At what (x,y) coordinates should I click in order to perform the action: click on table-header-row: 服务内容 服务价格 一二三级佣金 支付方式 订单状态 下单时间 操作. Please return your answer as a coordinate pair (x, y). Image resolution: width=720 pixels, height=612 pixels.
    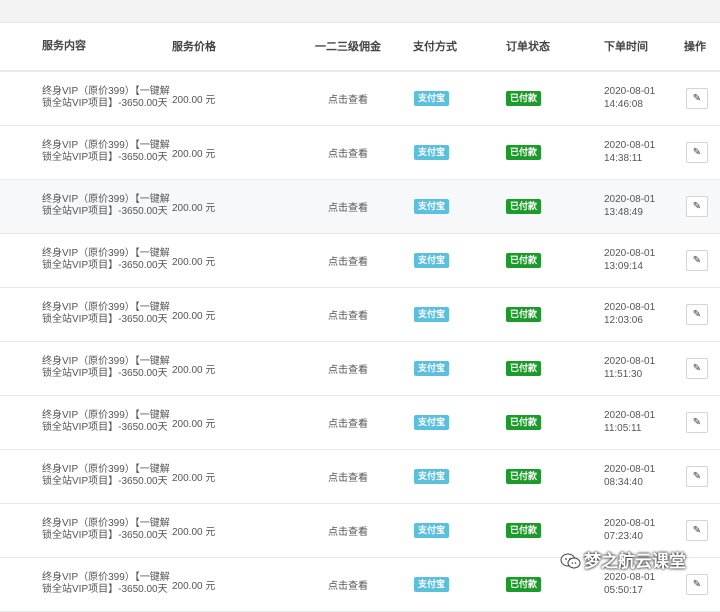
    Looking at the image, I should click on (360, 47).